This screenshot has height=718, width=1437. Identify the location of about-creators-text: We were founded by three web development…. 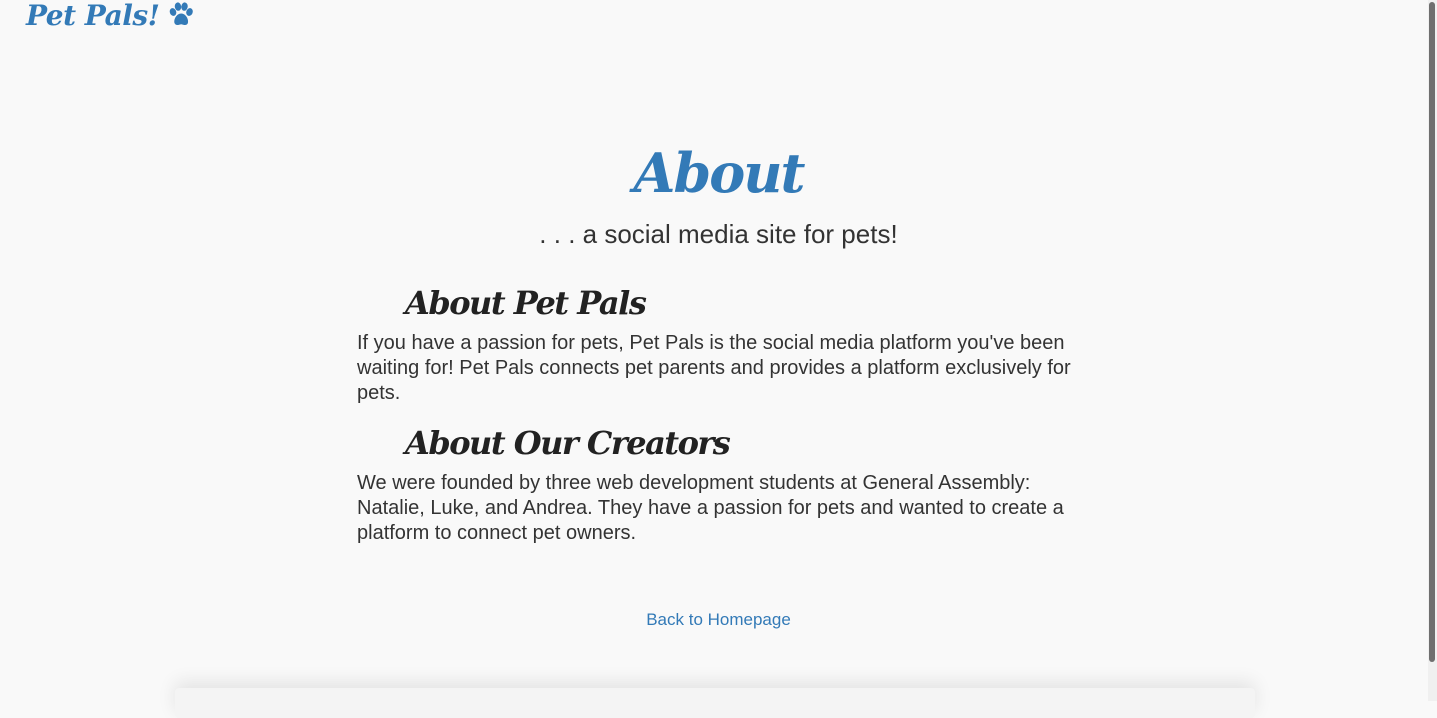
(710, 508).